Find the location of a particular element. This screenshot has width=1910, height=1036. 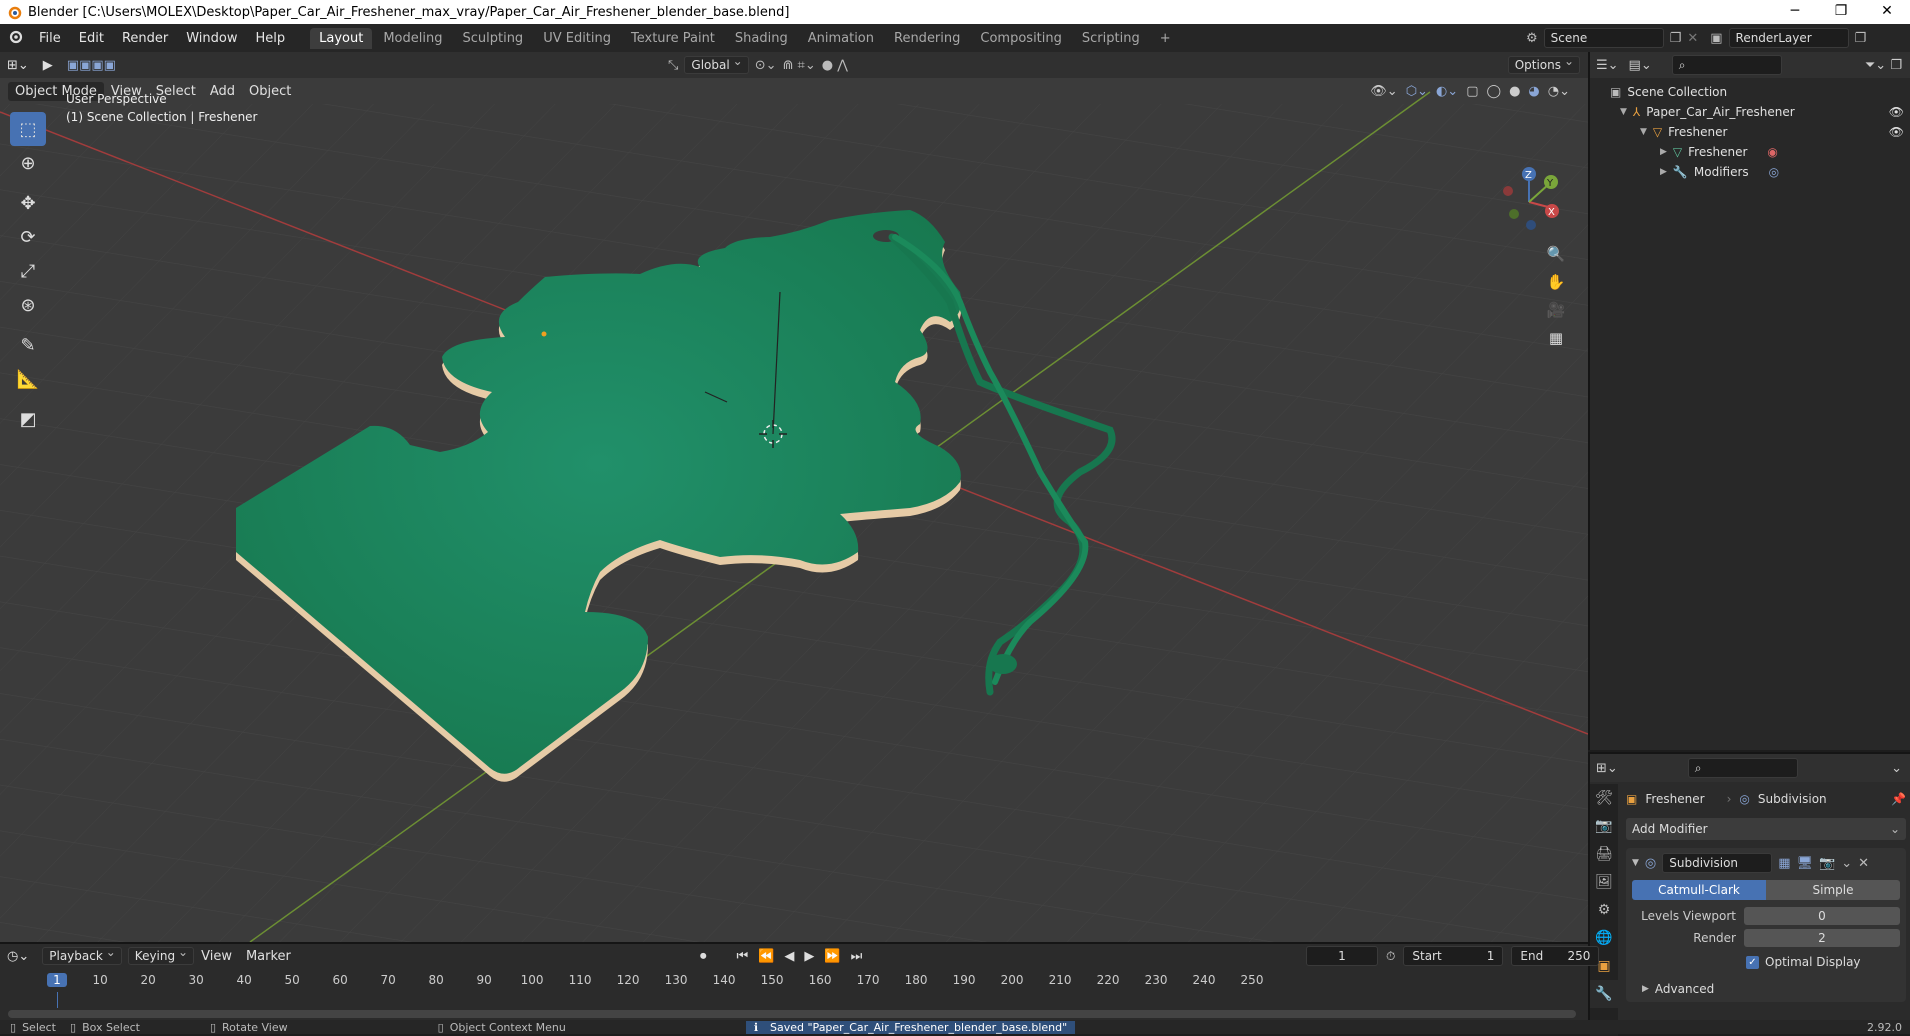

outliner-editor-icon: ☰⌄ is located at coordinates (1607, 65).